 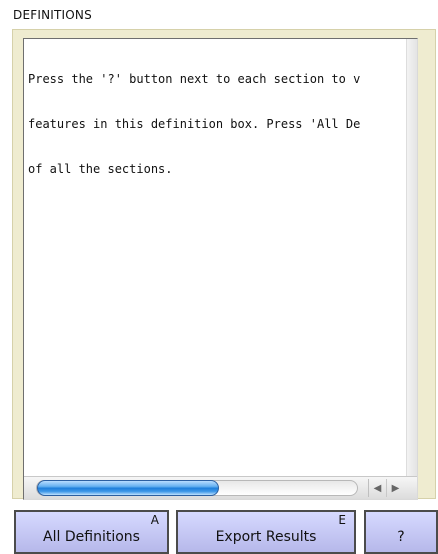 I want to click on horizontal-scrollbar: ◀ ▶, so click(x=220, y=487).